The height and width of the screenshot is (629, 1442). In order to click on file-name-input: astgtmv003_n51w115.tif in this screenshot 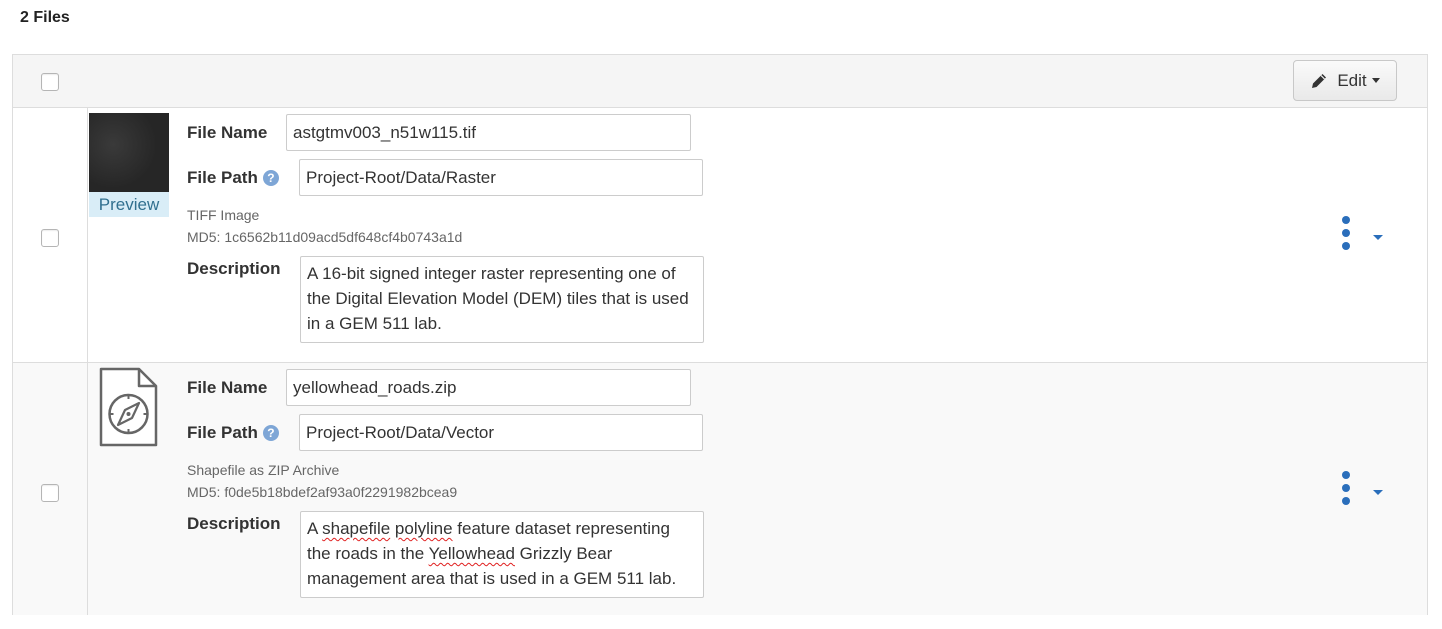, I will do `click(488, 132)`.